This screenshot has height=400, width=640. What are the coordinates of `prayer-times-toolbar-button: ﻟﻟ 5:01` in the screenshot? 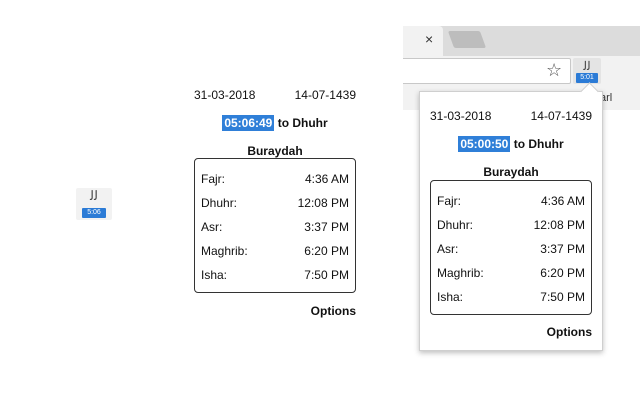 It's located at (587, 71).